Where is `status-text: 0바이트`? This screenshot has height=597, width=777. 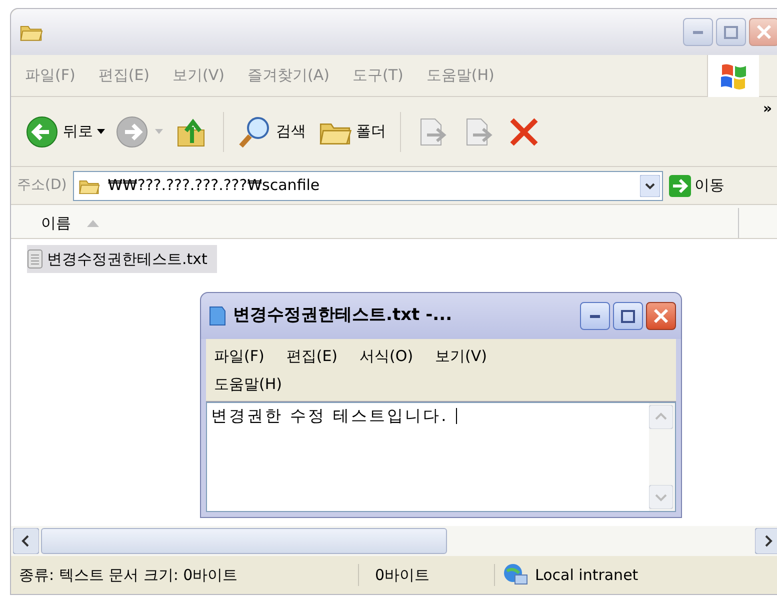
status-text: 0바이트 is located at coordinates (427, 575).